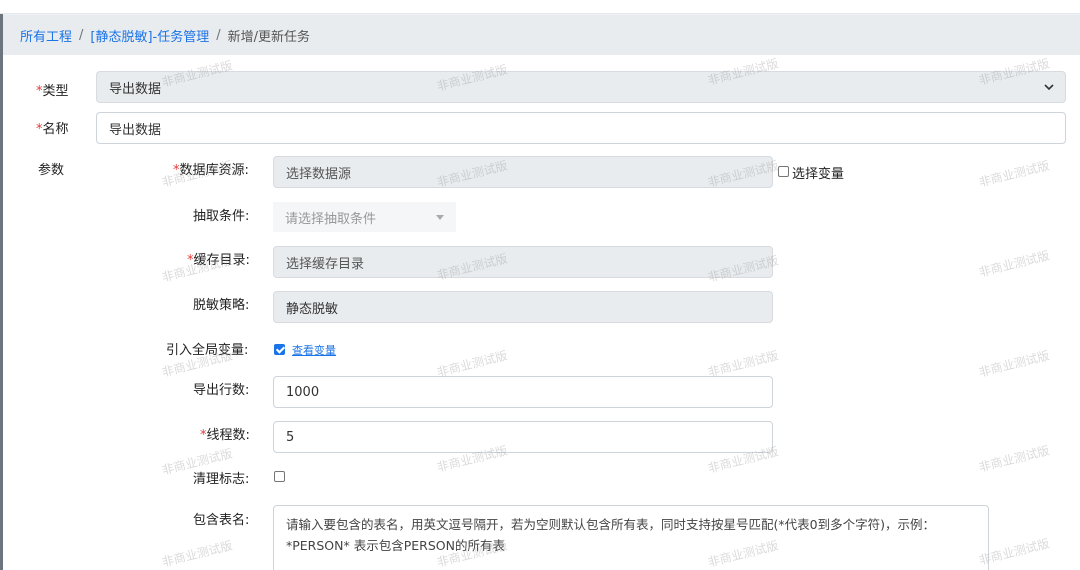 This screenshot has height=570, width=1080. Describe the element at coordinates (221, 305) in the screenshot. I see `strategy-label: 脱敏策略:` at that location.